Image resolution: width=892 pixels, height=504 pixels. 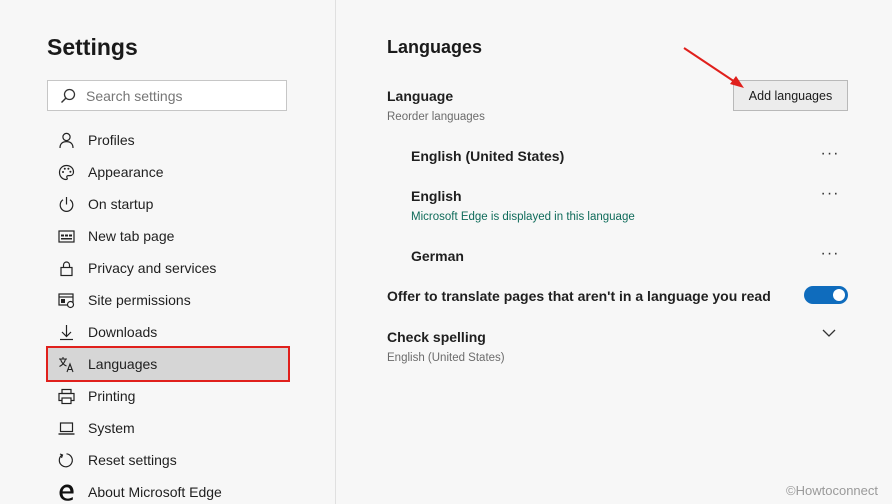 I want to click on check-spelling-label: Check spelling, so click(x=436, y=337).